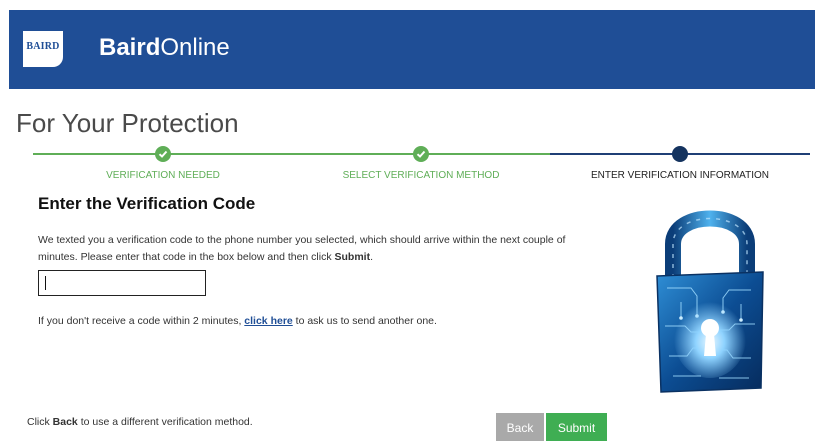 Image resolution: width=815 pixels, height=442 pixels. I want to click on verification-code-input, so click(122, 283).